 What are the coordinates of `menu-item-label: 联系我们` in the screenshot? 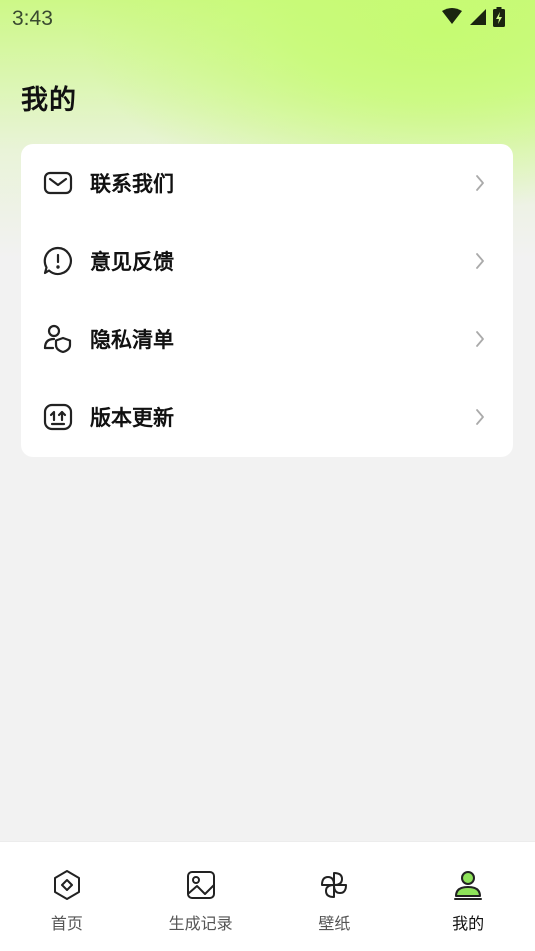 It's located at (132, 184).